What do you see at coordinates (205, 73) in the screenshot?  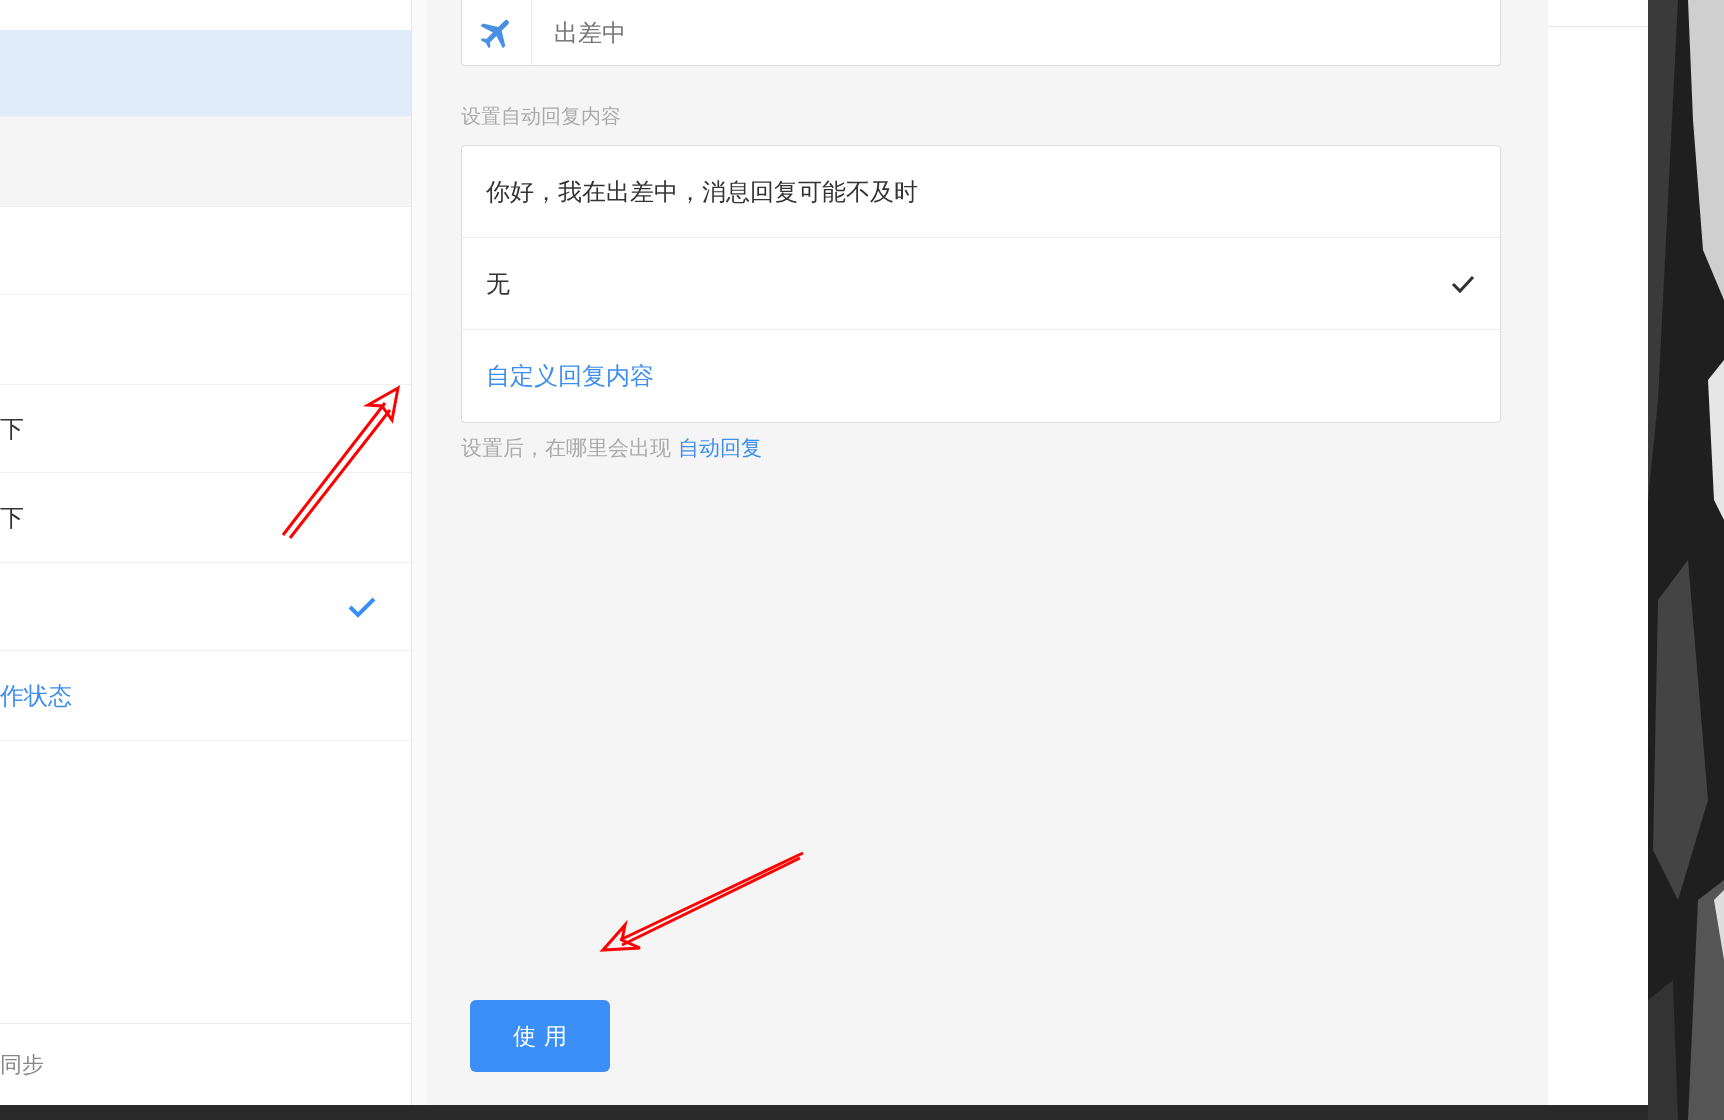 I see `list-row` at bounding box center [205, 73].